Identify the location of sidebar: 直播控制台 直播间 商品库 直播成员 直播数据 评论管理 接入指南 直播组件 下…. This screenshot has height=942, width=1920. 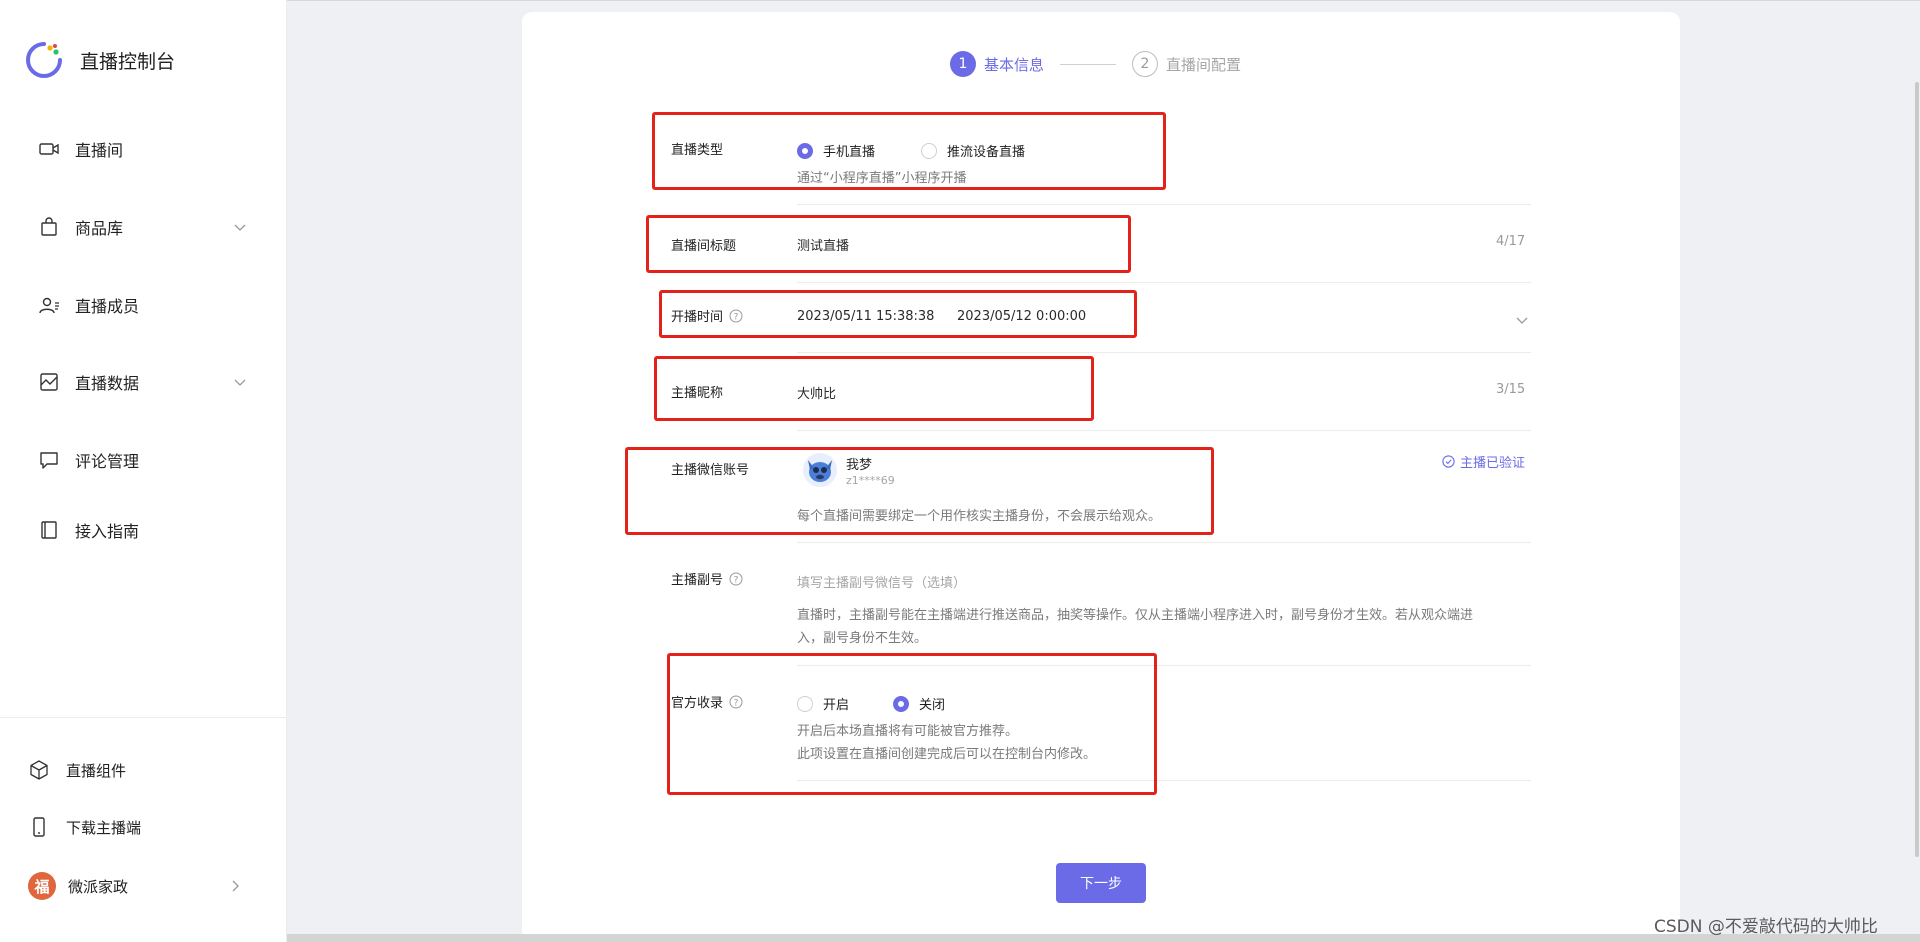
(143, 471).